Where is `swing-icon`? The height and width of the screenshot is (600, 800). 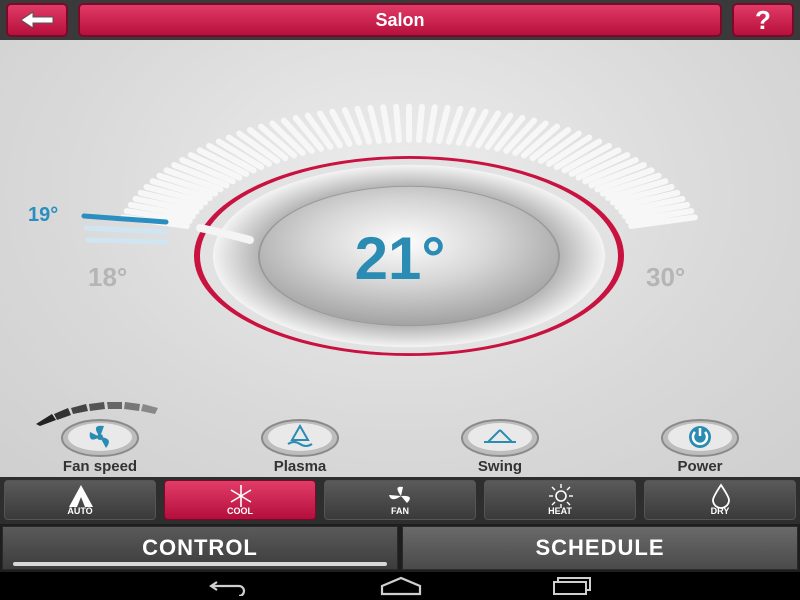
swing-icon is located at coordinates (500, 438).